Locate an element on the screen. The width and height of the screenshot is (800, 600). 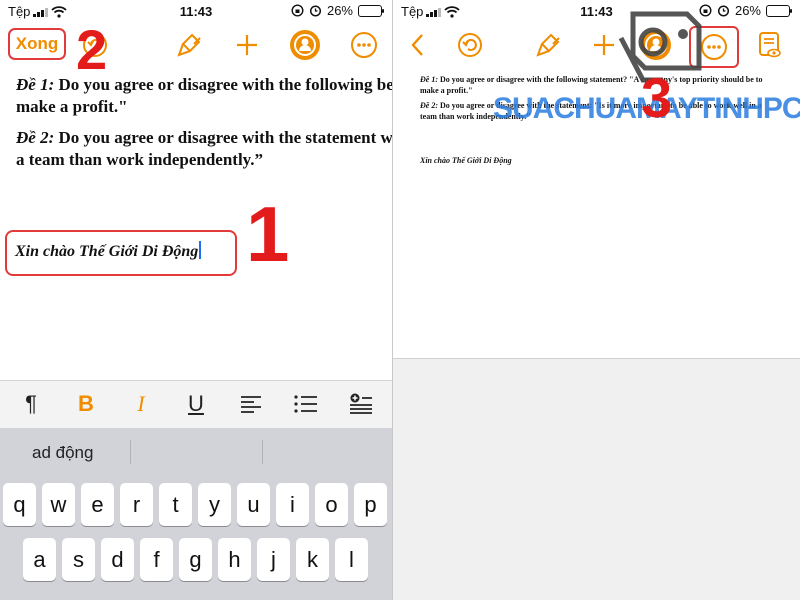
undo-icon is located at coordinates (470, 45).